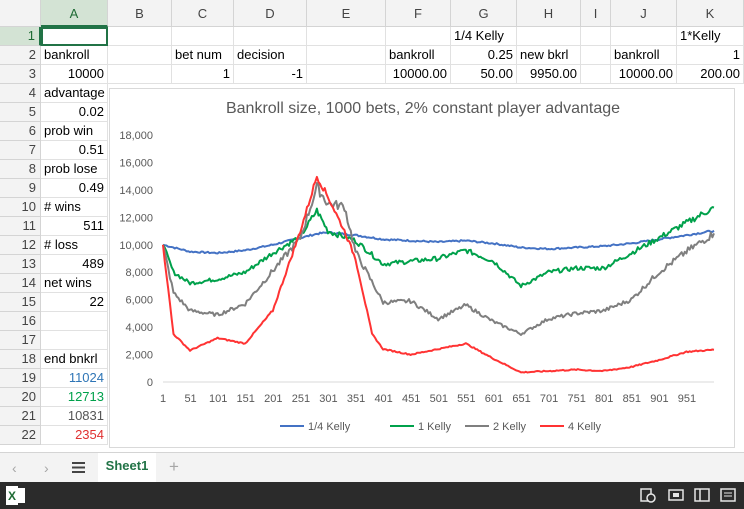  What do you see at coordinates (346, 13) in the screenshot?
I see `column-header-e: E` at bounding box center [346, 13].